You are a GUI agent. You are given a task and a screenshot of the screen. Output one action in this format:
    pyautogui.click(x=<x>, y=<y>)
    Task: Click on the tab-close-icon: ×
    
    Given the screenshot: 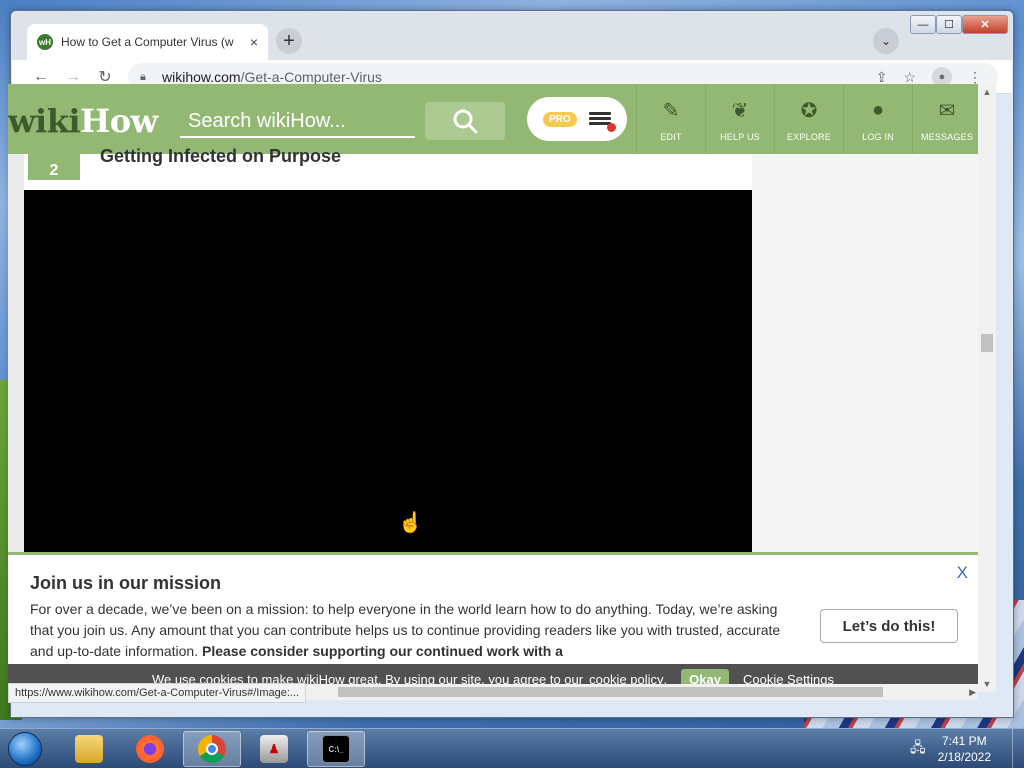 What is the action you would take?
    pyautogui.click(x=254, y=42)
    